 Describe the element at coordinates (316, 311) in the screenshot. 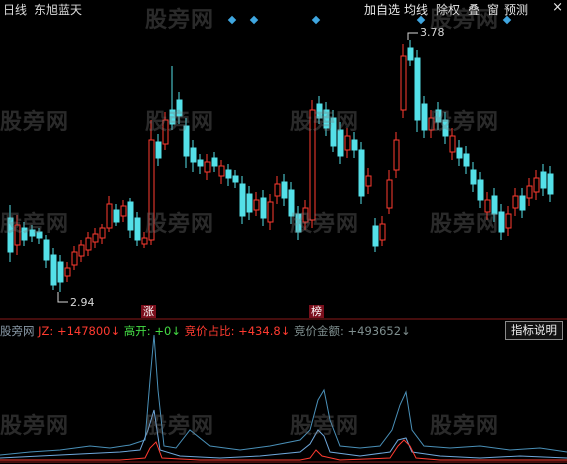

I see `ranking-tag: 榜` at that location.